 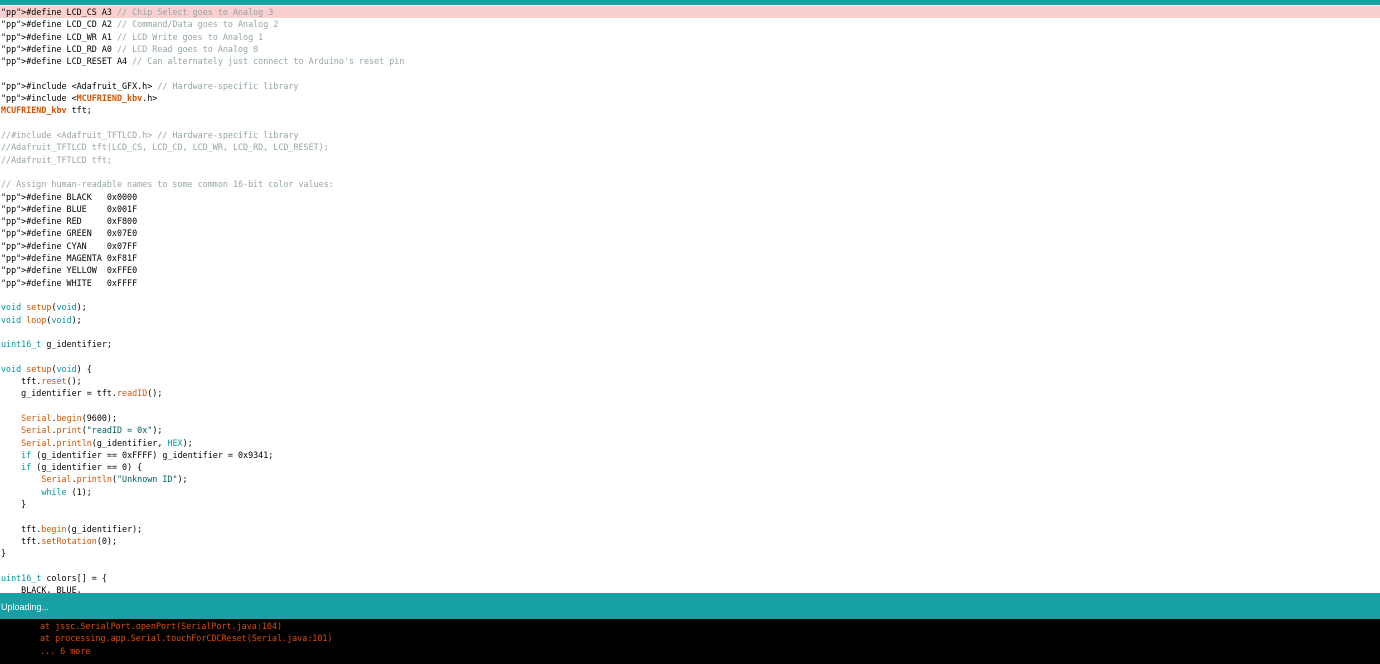 What do you see at coordinates (94, 479) in the screenshot?
I see `code-line: Serial.println("Unknown ID");` at bounding box center [94, 479].